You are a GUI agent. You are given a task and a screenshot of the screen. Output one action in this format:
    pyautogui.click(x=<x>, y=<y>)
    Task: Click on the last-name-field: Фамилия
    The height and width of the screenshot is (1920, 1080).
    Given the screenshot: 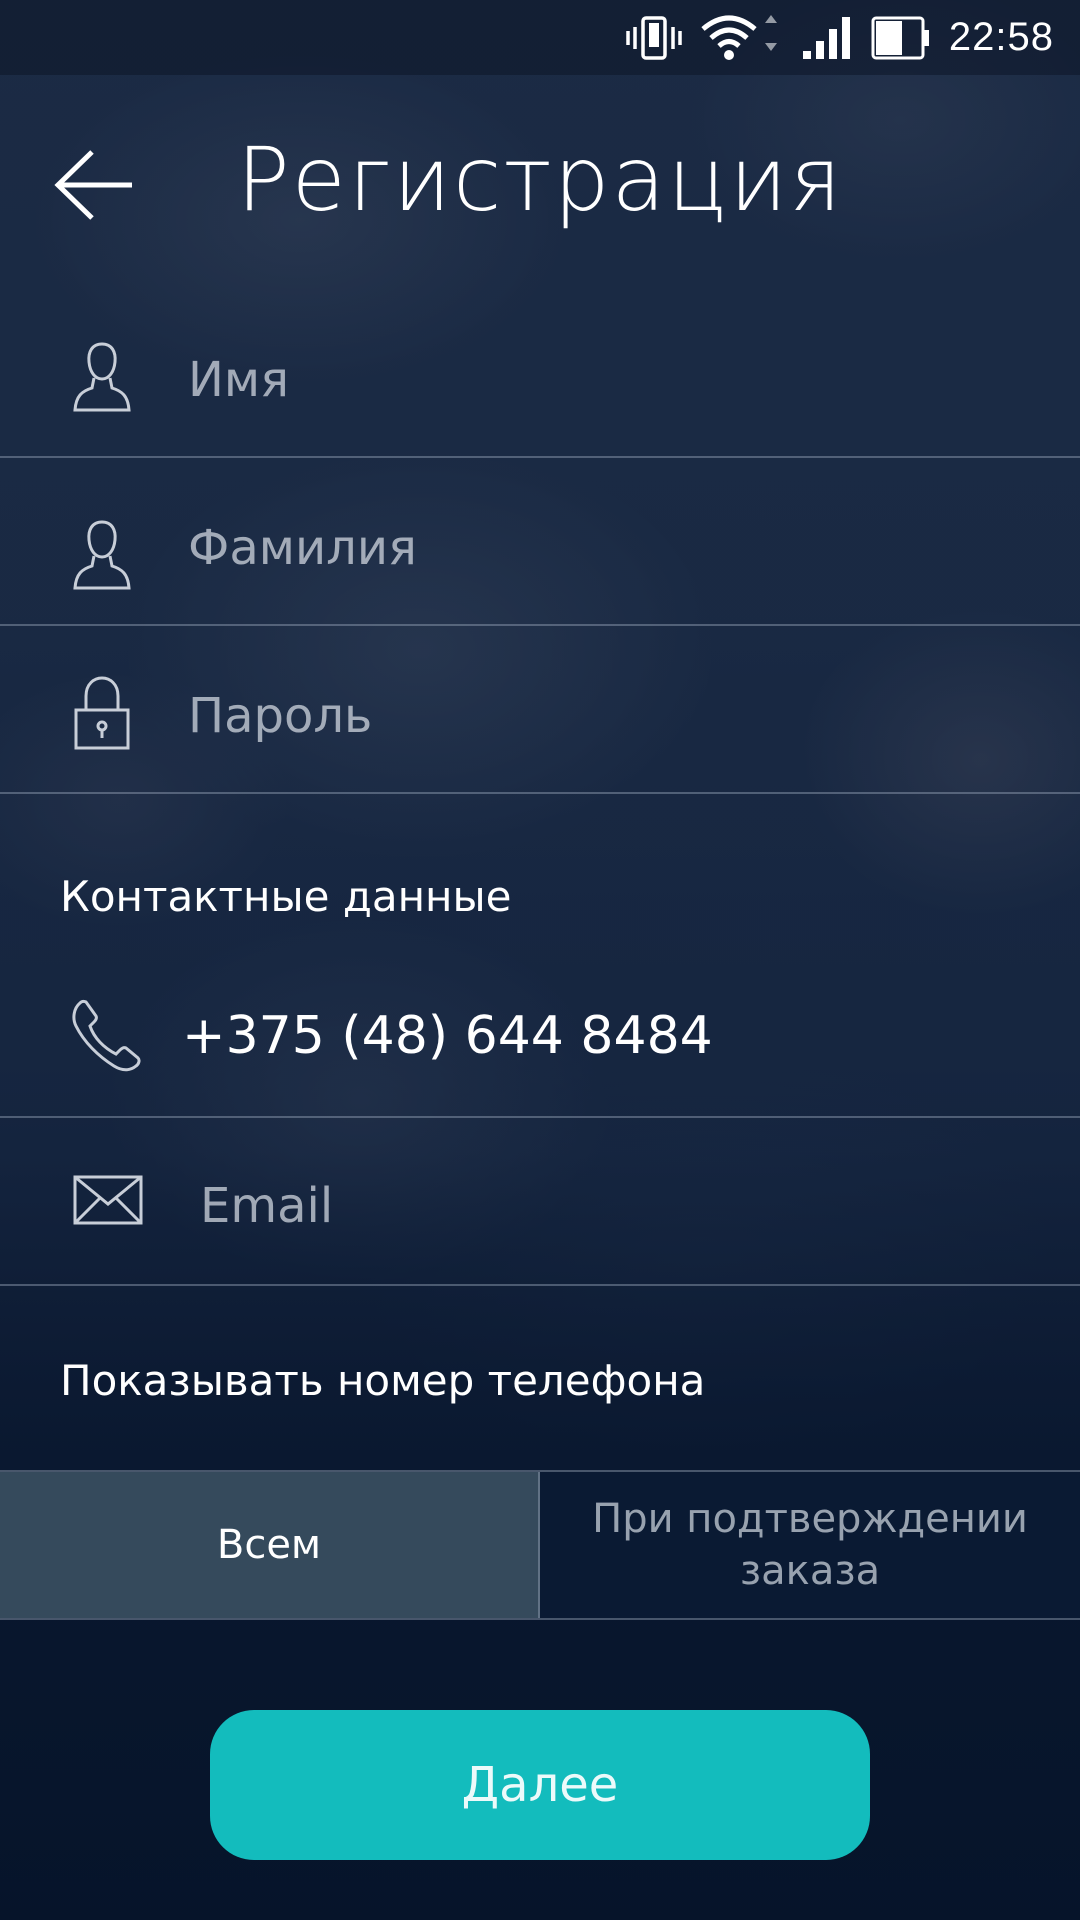 What is the action you would take?
    pyautogui.click(x=540, y=542)
    